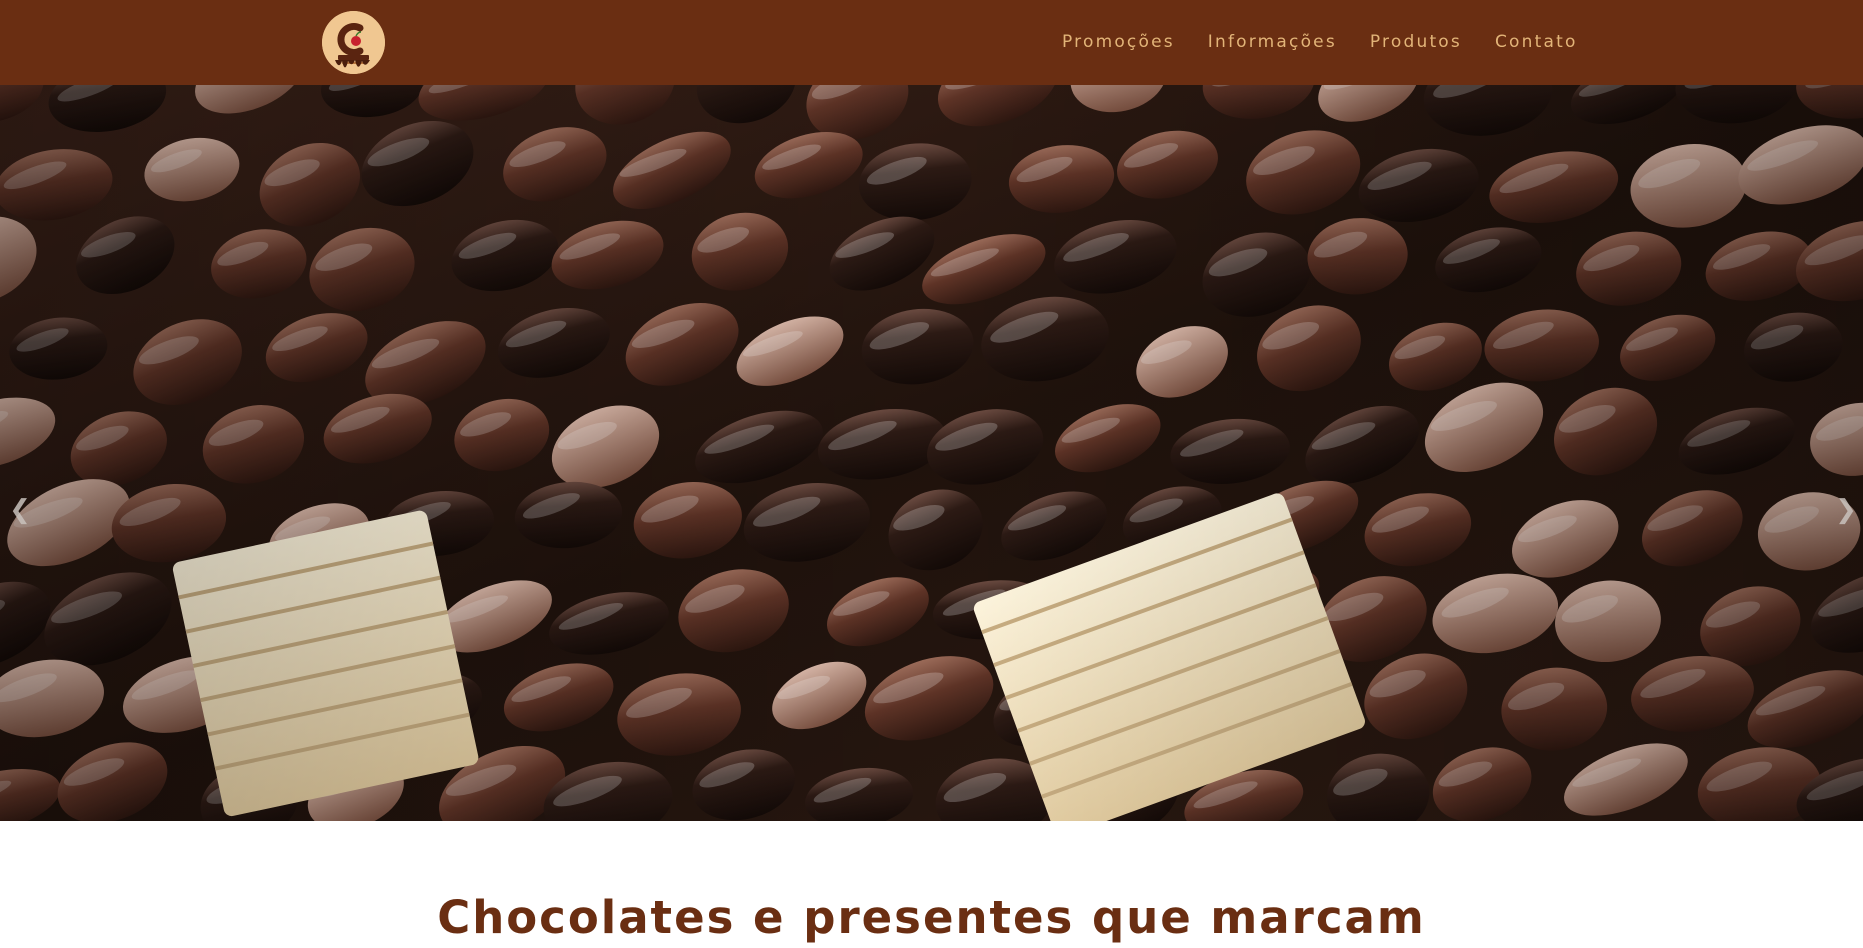 Image resolution: width=1863 pixels, height=948 pixels. What do you see at coordinates (931, 42) in the screenshot?
I see `site-header: Promoções Informações Produtos Contato` at bounding box center [931, 42].